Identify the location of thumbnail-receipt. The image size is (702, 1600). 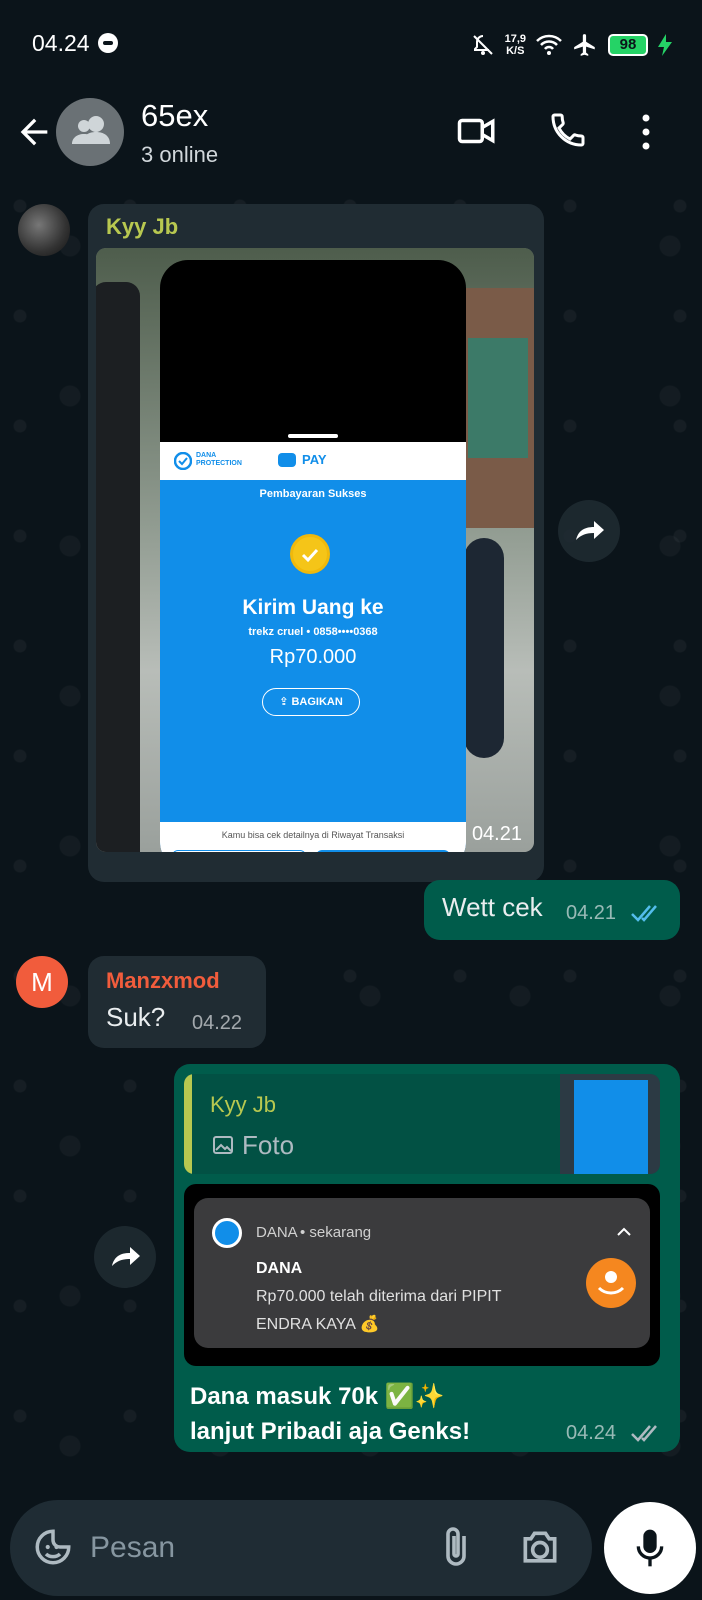
(611, 1127).